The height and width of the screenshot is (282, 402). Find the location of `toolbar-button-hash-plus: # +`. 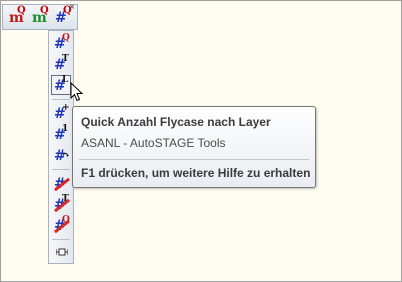

toolbar-button-hash-plus: # + is located at coordinates (61, 113).